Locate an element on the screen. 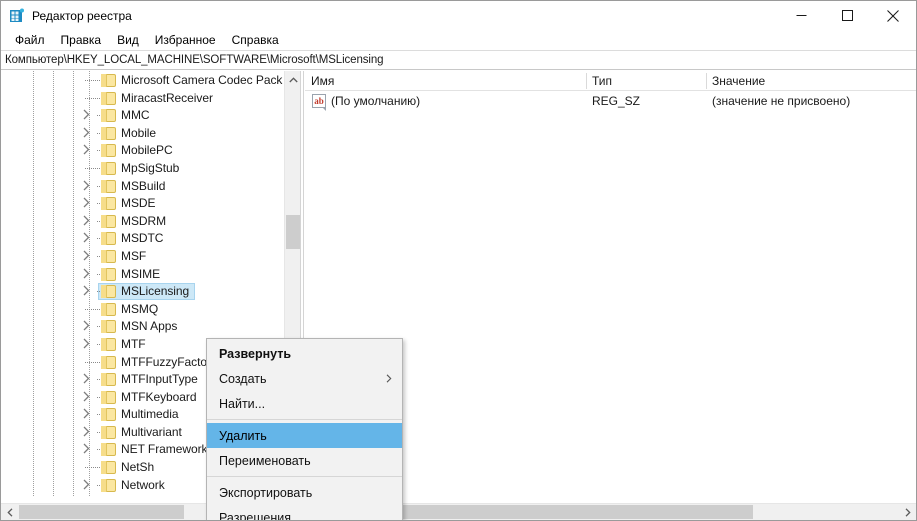 The width and height of the screenshot is (917, 521). tree-item-label: Network is located at coordinates (143, 484).